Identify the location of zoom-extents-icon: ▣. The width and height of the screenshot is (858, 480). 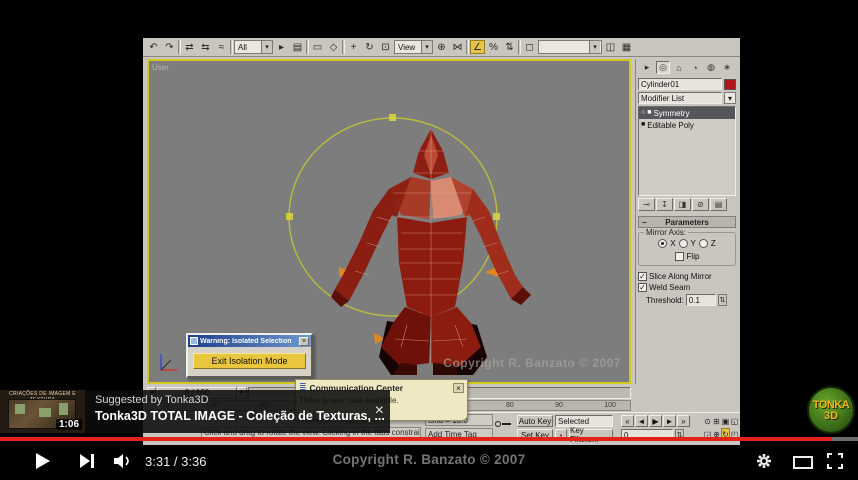
(725, 421).